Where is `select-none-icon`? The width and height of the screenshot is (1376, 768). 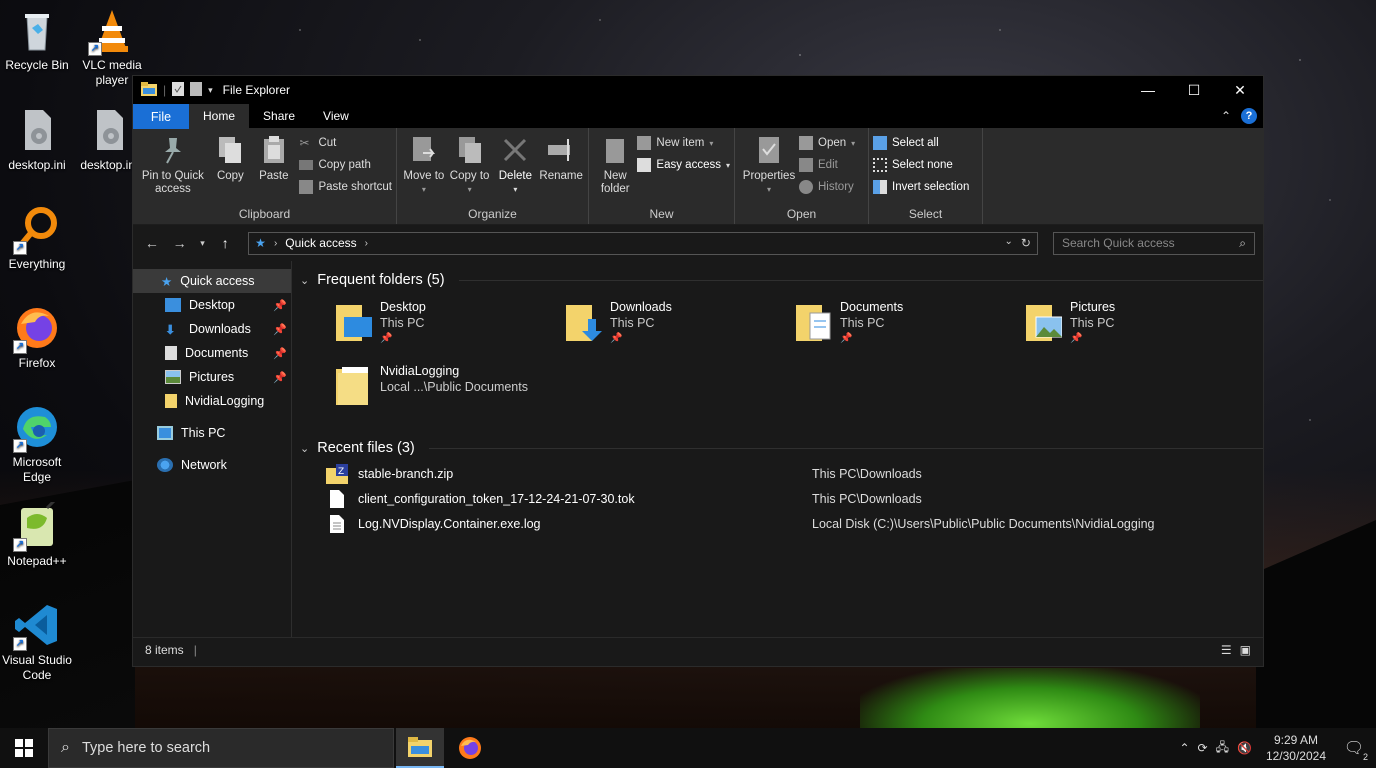 select-none-icon is located at coordinates (880, 165).